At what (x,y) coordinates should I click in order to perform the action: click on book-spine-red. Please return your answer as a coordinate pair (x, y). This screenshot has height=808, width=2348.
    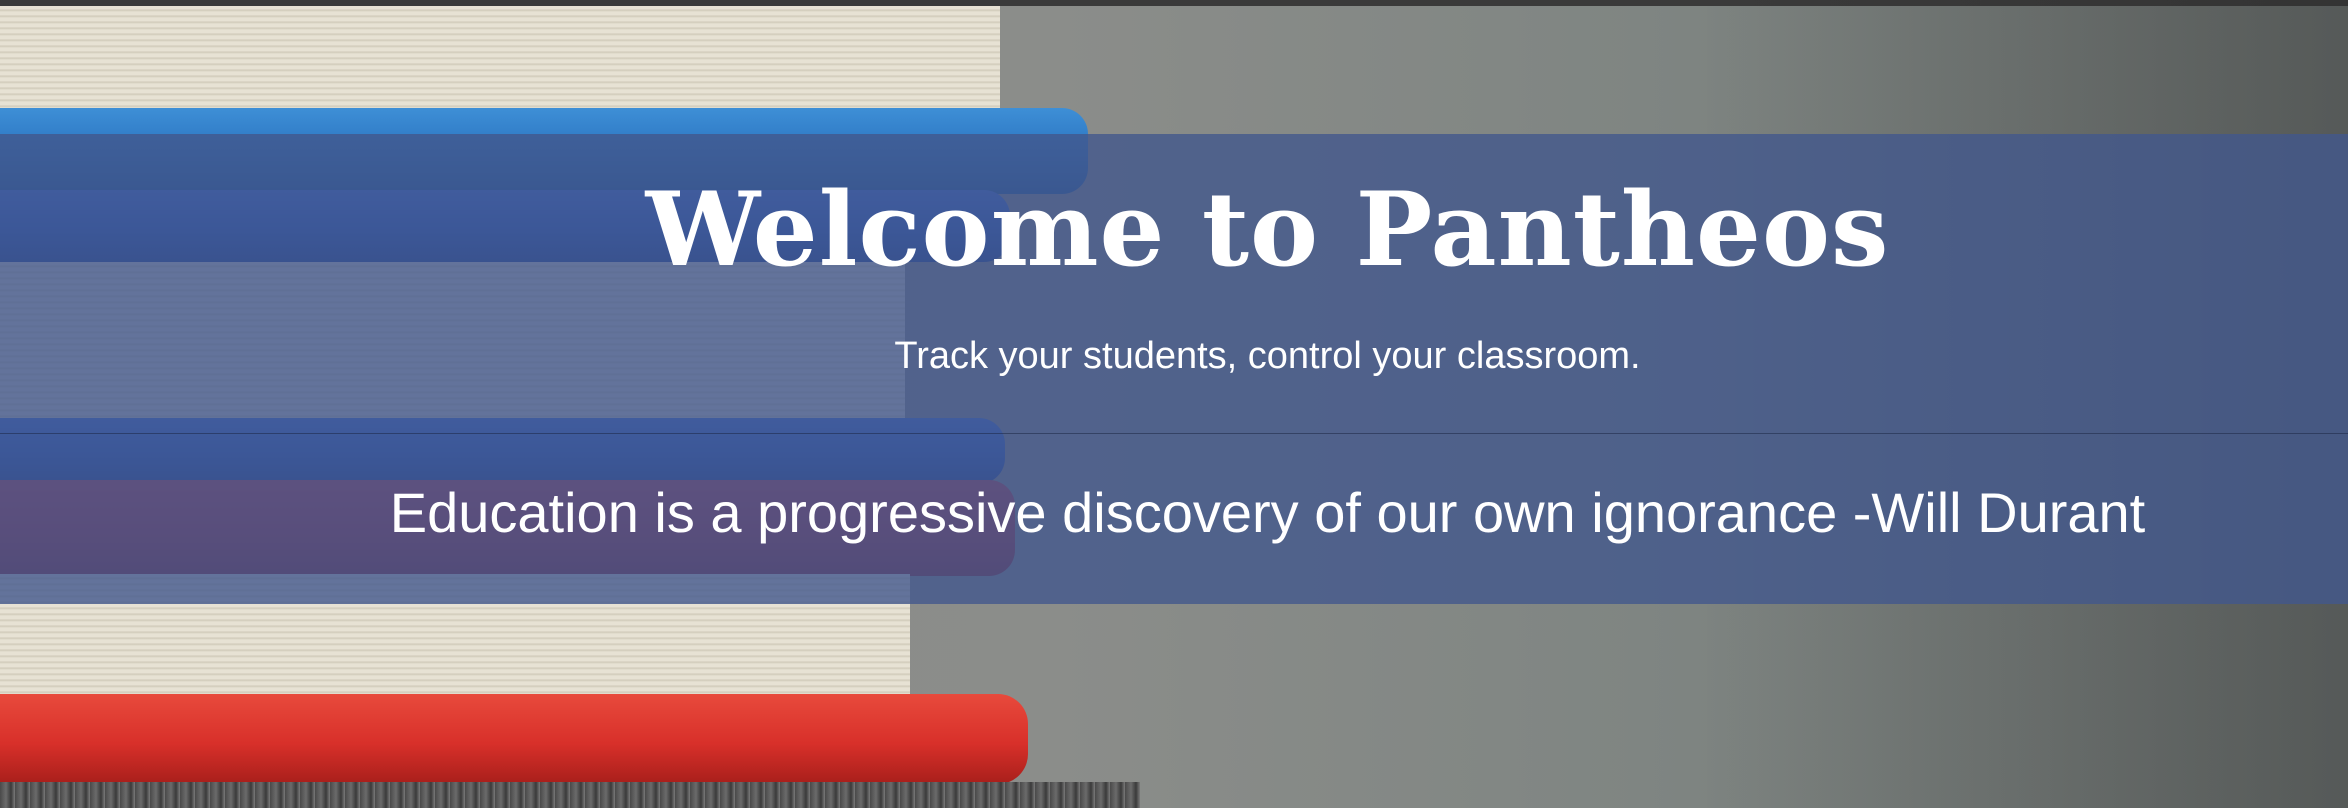
    Looking at the image, I should click on (514, 739).